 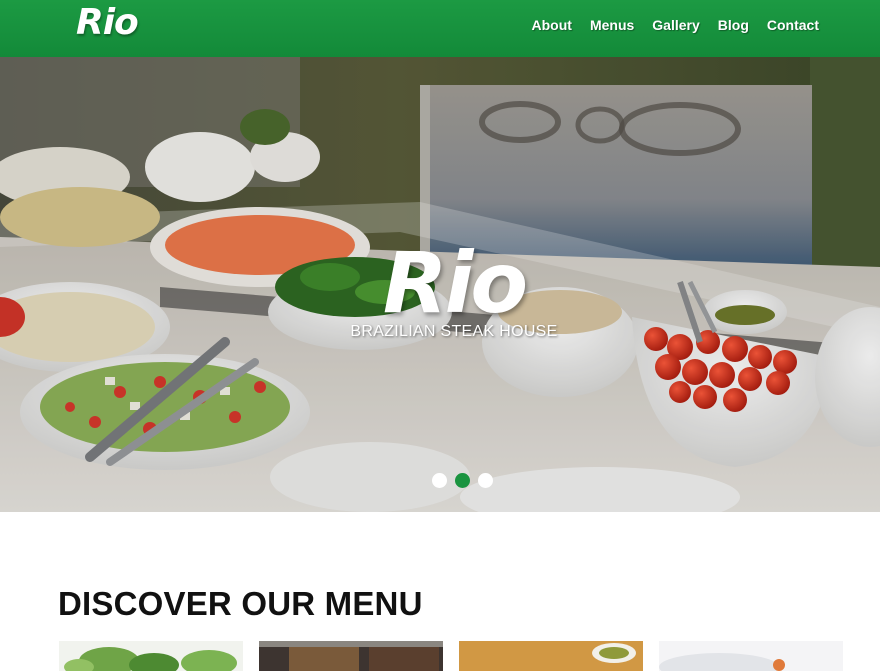 What do you see at coordinates (240, 603) in the screenshot?
I see `discover-menu-heading: DISCOVER OUR MENU` at bounding box center [240, 603].